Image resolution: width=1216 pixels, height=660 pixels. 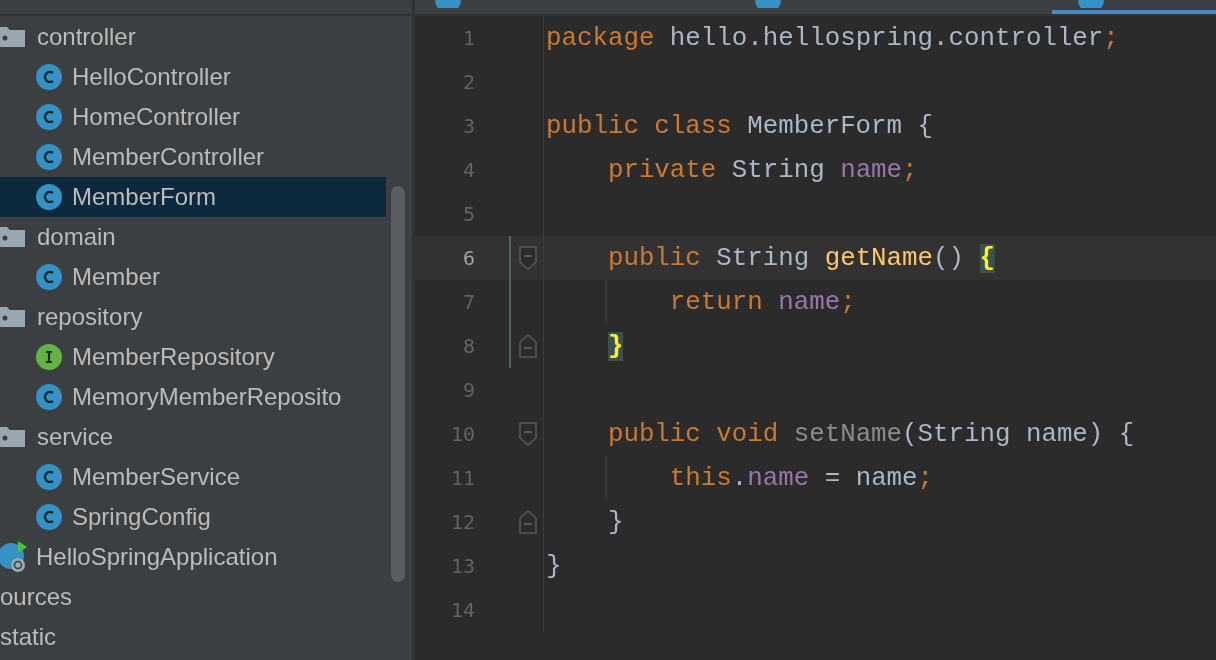 I want to click on tree-item: service, so click(x=193, y=437).